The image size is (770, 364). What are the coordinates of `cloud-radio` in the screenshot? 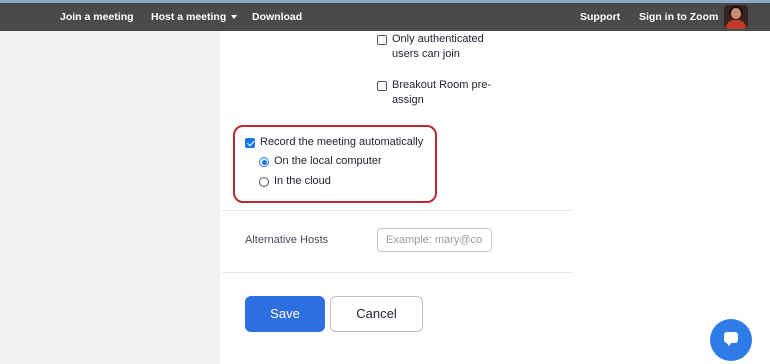 It's located at (264, 182).